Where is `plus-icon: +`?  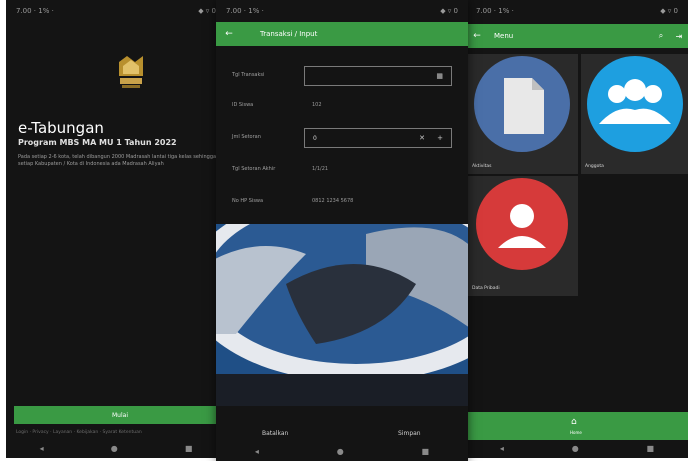 plus-icon: + is located at coordinates (440, 138).